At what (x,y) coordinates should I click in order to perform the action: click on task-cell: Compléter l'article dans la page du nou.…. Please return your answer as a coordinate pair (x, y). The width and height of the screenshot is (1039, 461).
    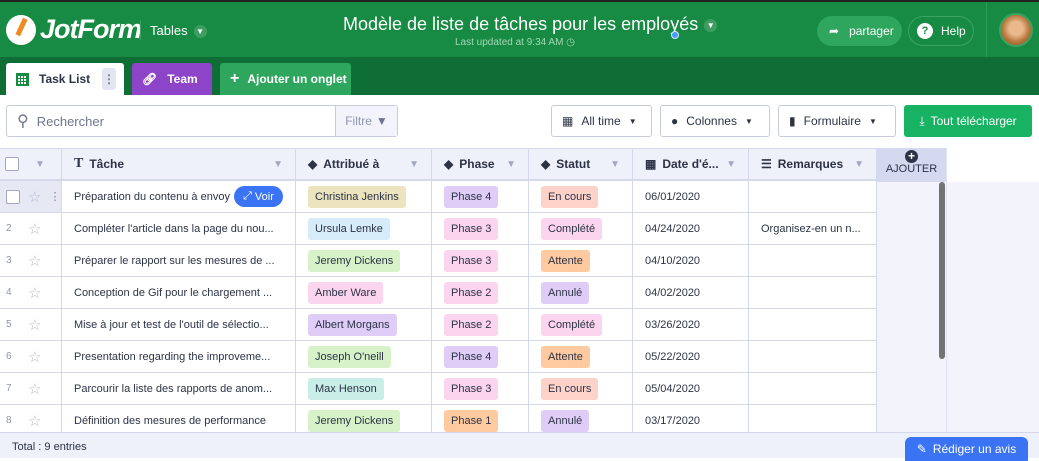
    Looking at the image, I should click on (179, 228).